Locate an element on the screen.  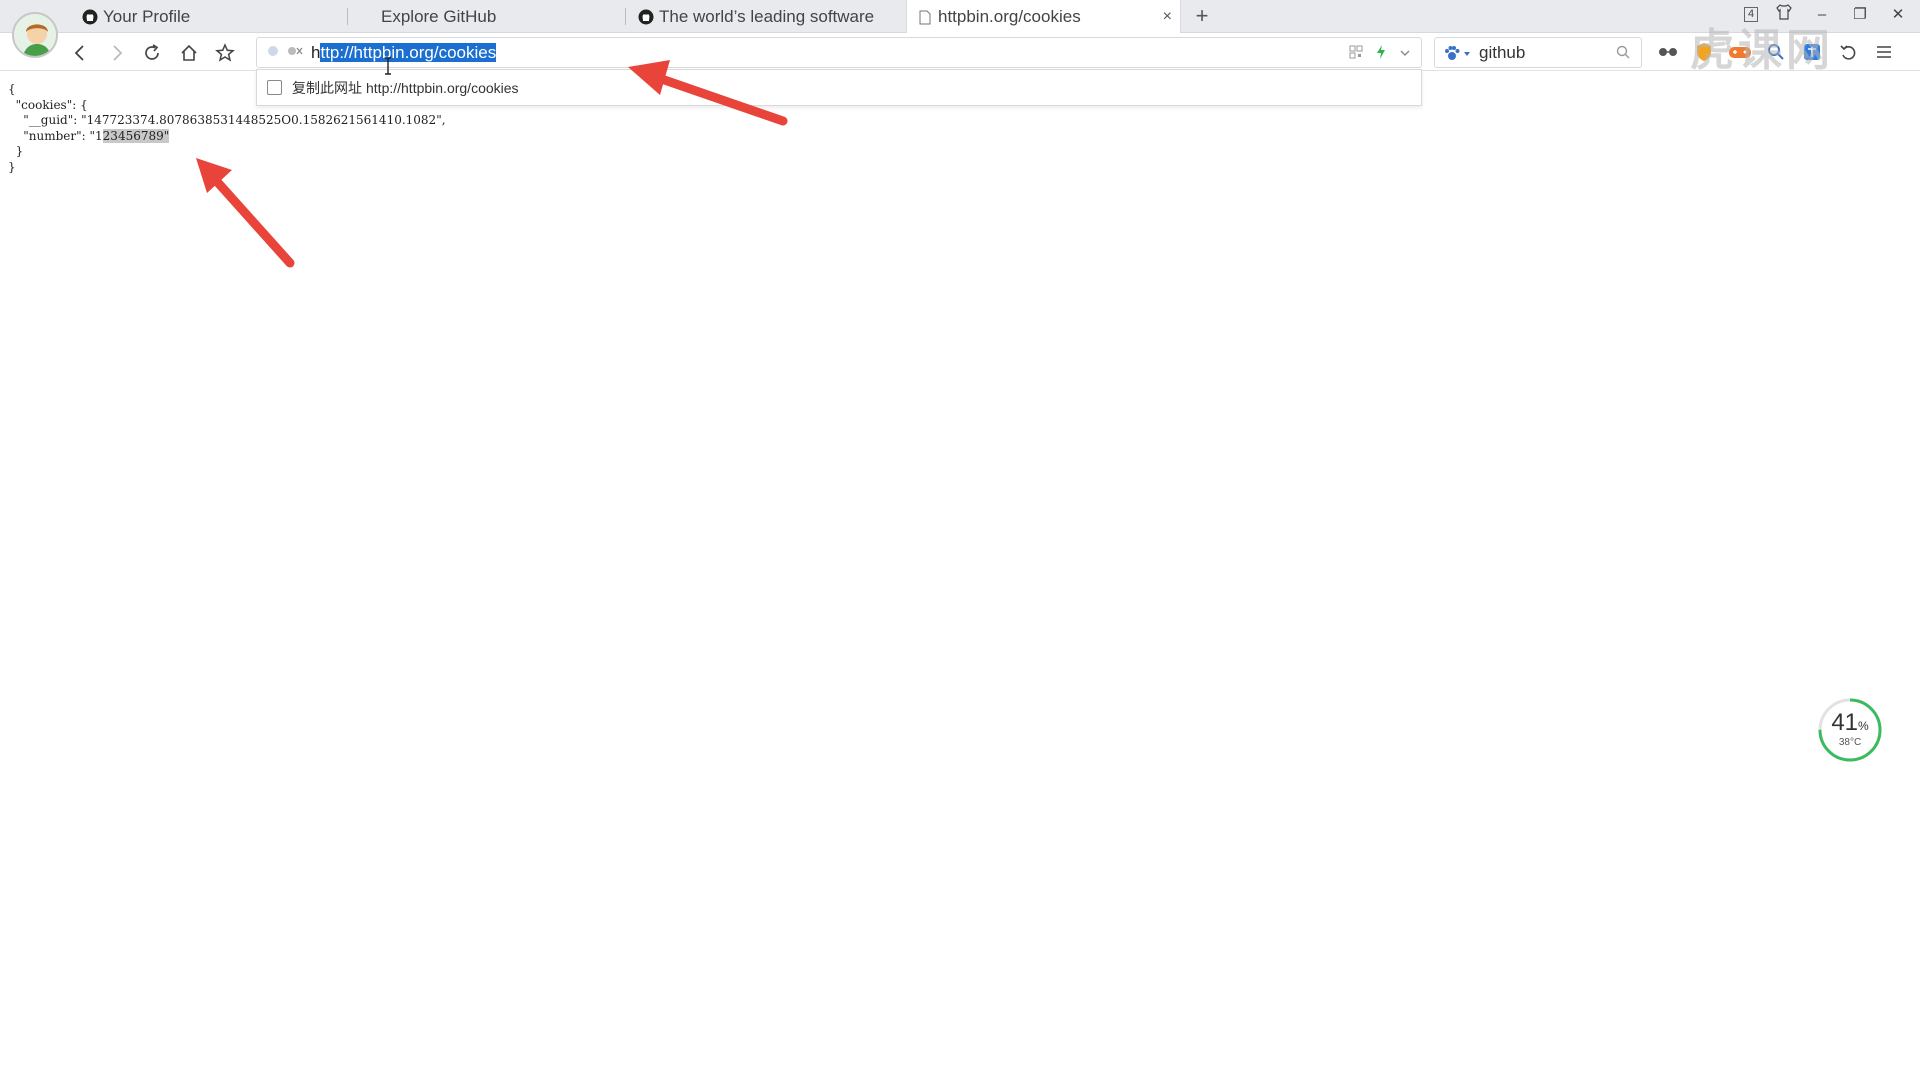
json-number-highlight: 23456789" is located at coordinates (136, 135).